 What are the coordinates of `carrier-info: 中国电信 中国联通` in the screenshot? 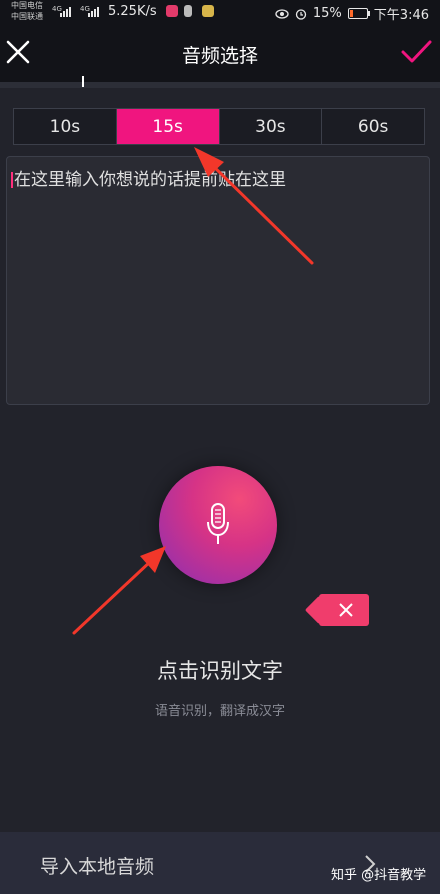 It's located at (27, 11).